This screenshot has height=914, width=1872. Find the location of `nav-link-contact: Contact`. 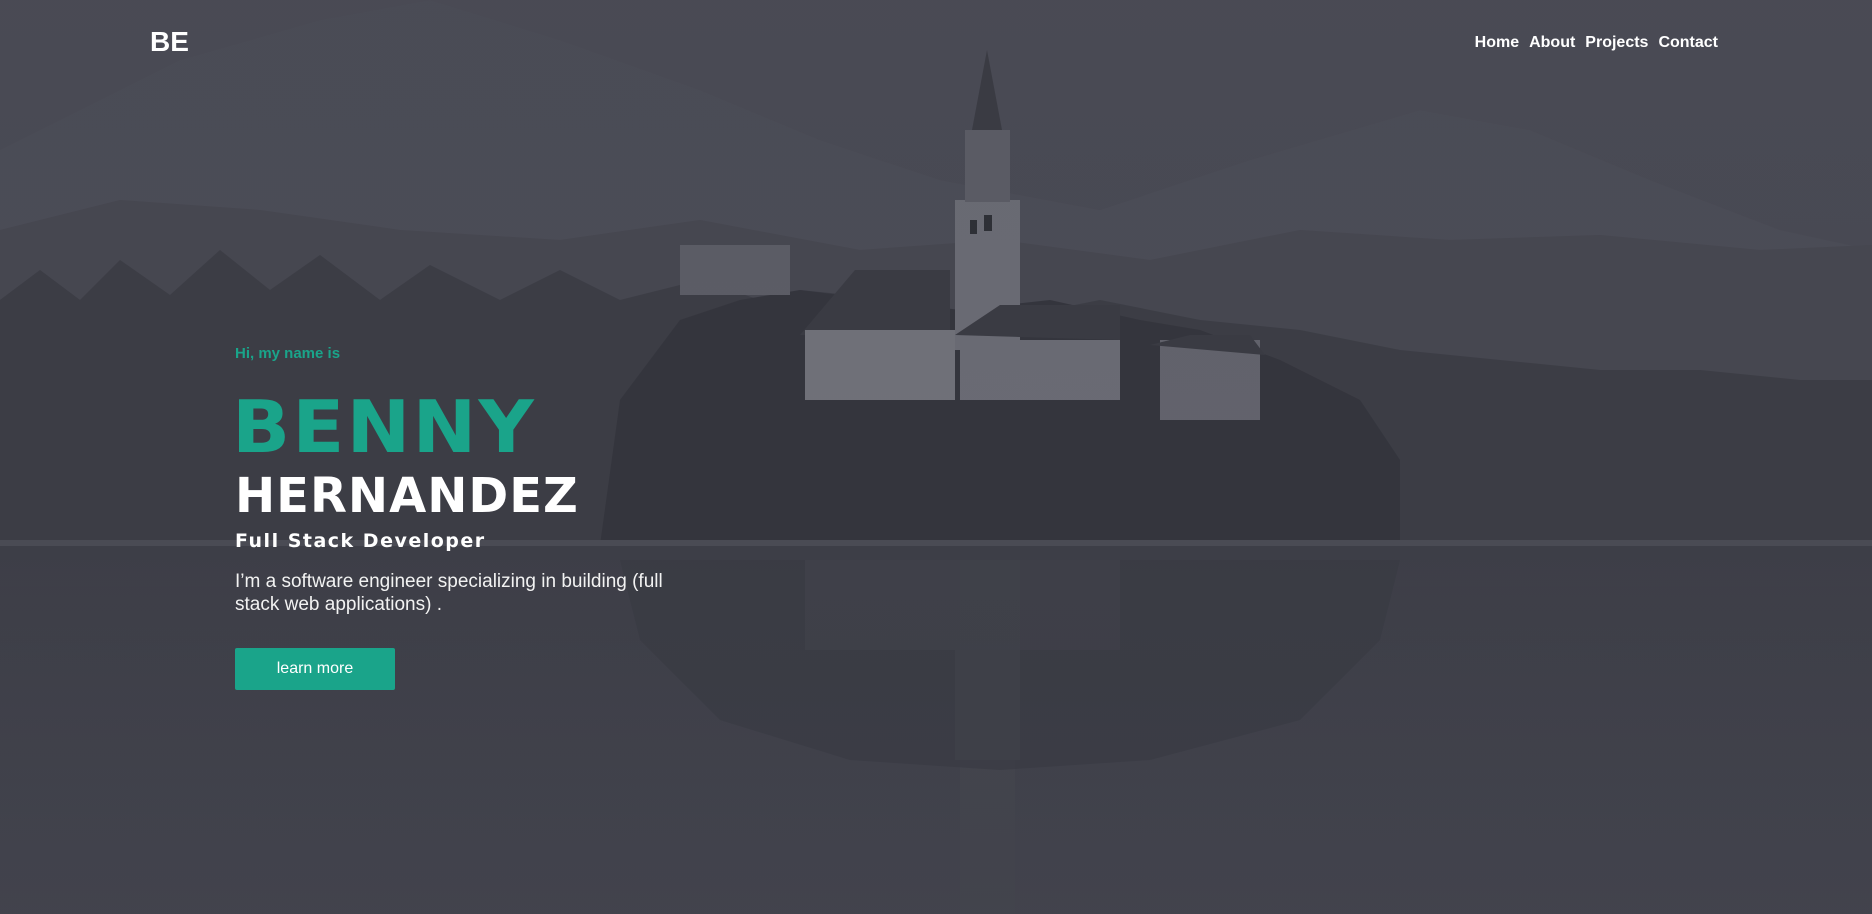

nav-link-contact: Contact is located at coordinates (1688, 43).